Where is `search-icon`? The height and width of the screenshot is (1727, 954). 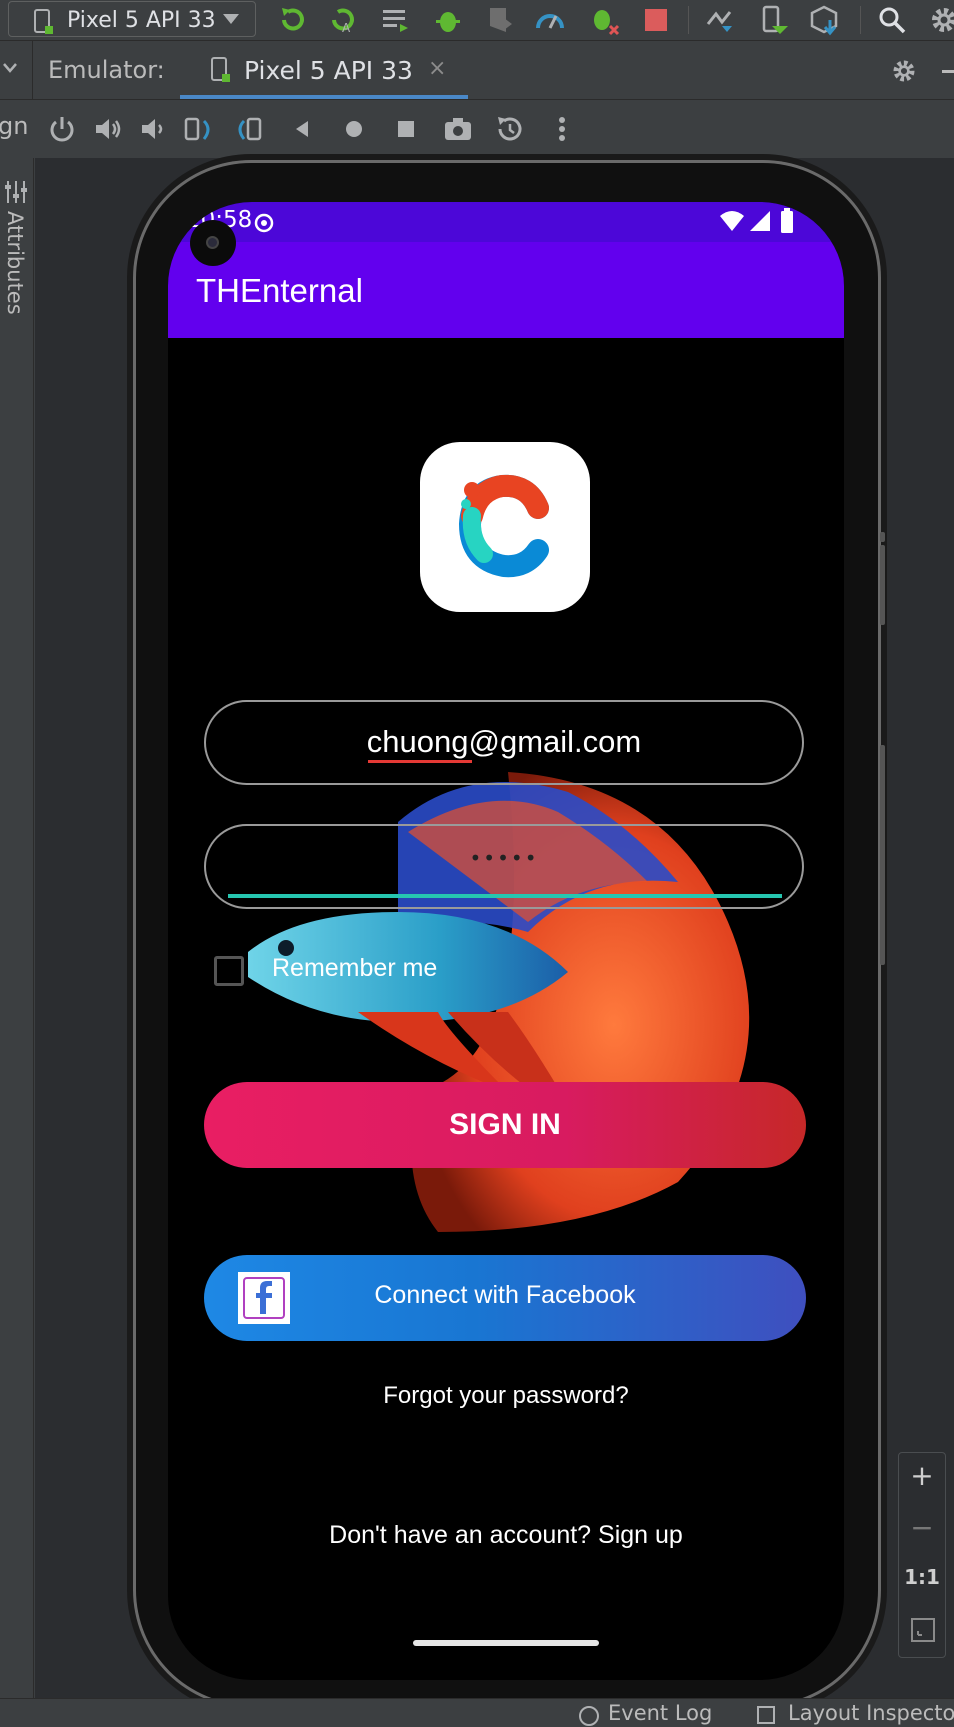
search-icon is located at coordinates (892, 20).